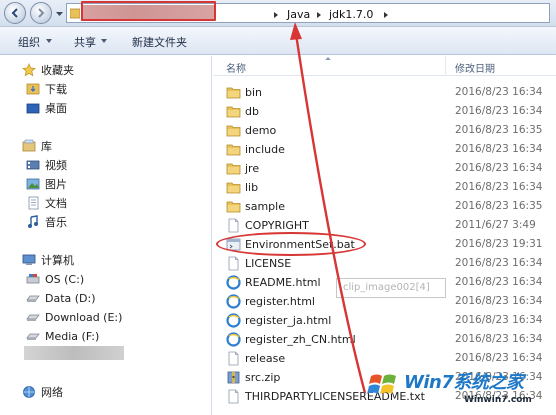  I want to click on sidebar-item-music: 音乐, so click(46, 222).